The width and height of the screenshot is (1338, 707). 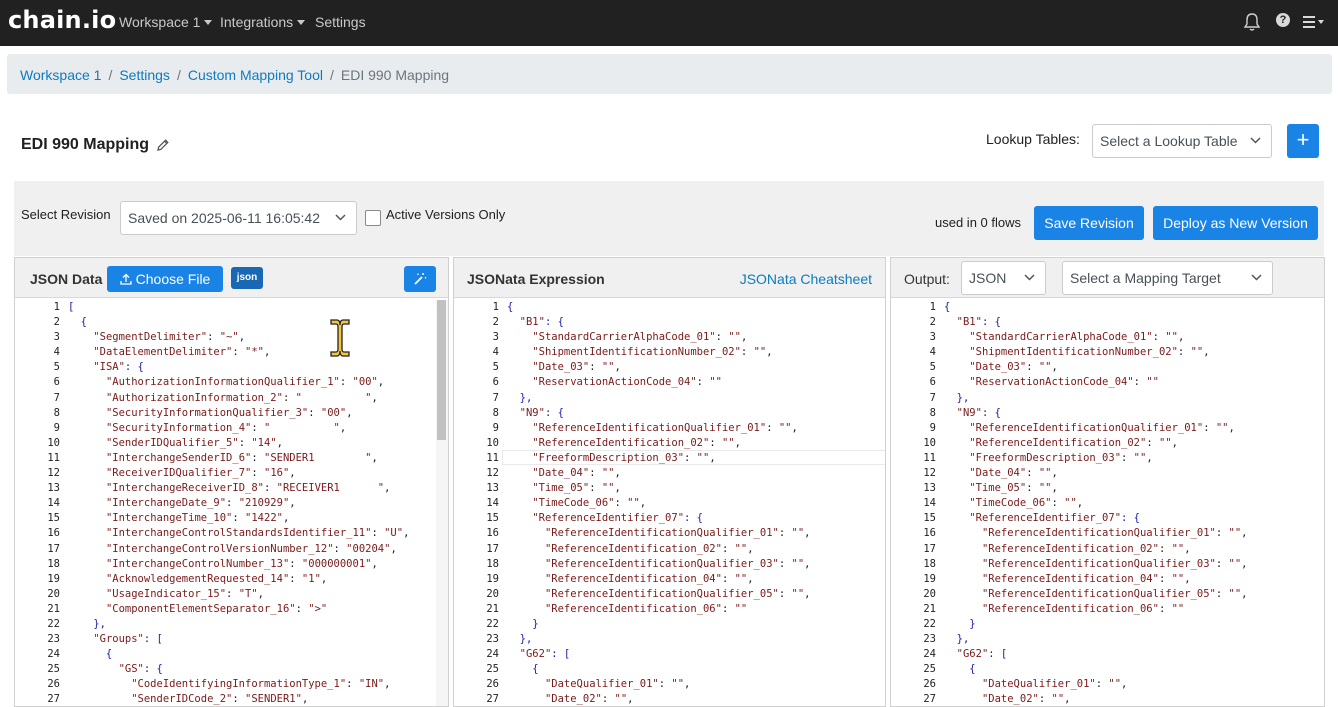 What do you see at coordinates (165, 279) in the screenshot?
I see `choose-file-button: Choose File` at bounding box center [165, 279].